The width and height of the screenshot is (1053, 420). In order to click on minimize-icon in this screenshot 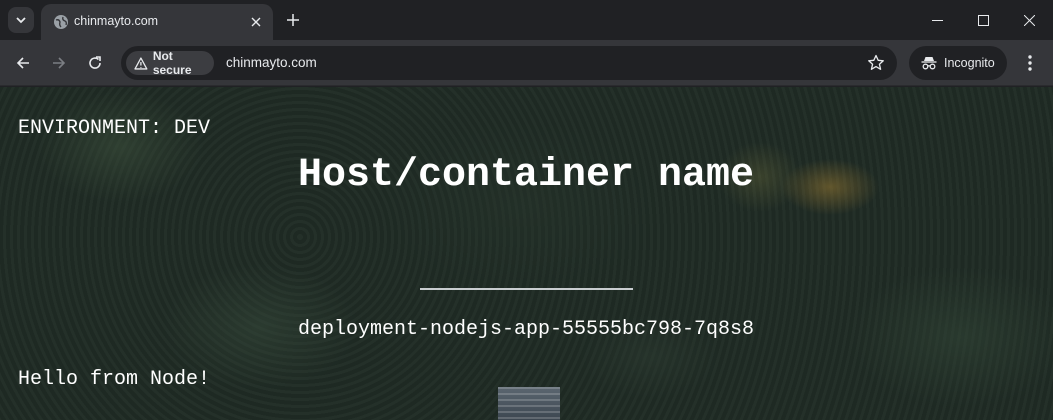, I will do `click(937, 20)`.